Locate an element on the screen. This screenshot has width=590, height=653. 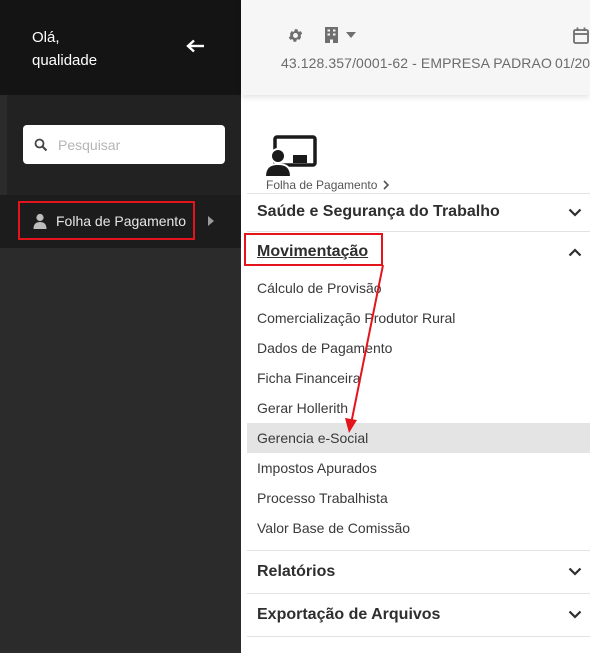
highlight-box is located at coordinates (313, 249).